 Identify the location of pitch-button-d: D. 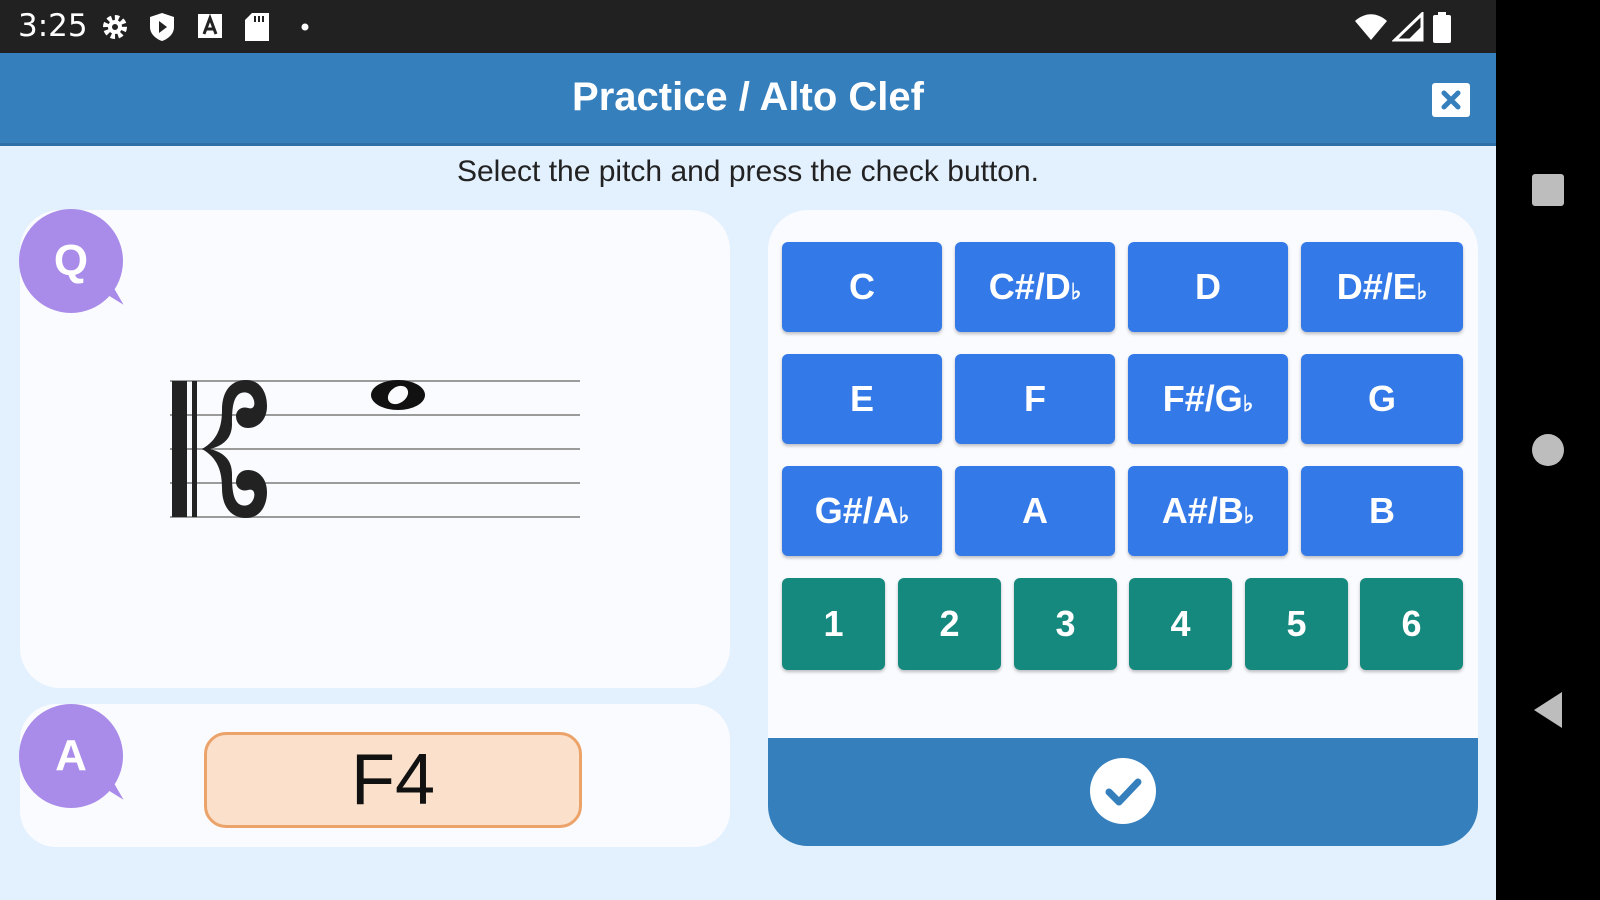
(1208, 287).